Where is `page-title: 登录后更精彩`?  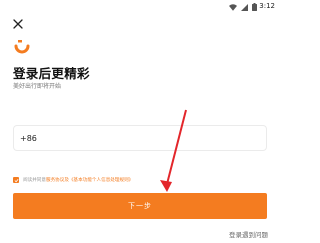
page-title: 登录后更精彩 is located at coordinates (51, 73).